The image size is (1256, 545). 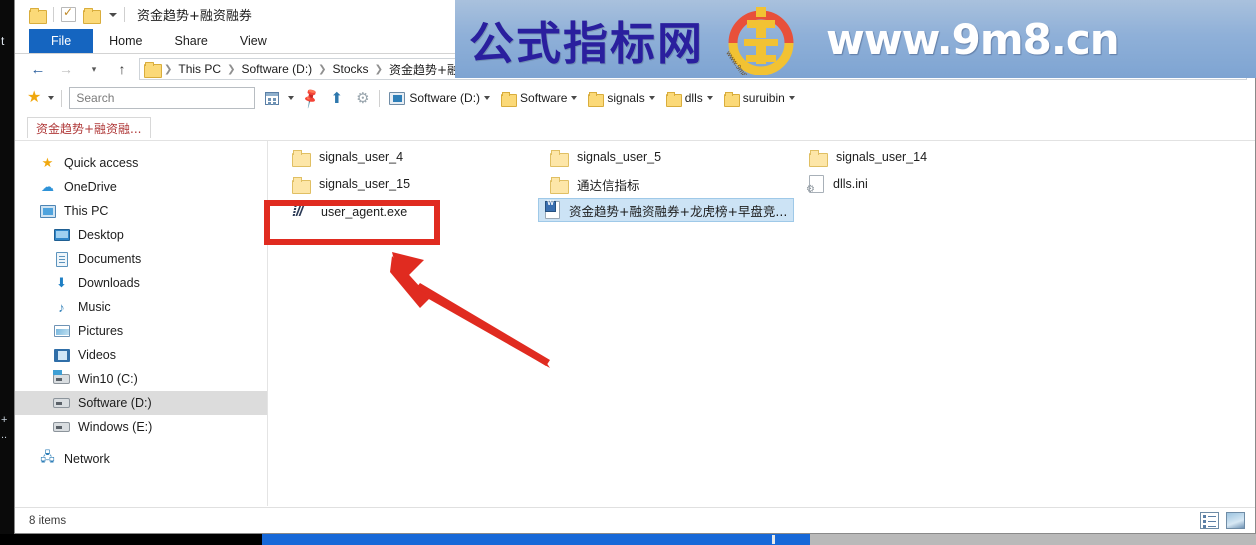 I want to click on sidebar-item-label: Videos, so click(x=97, y=355).